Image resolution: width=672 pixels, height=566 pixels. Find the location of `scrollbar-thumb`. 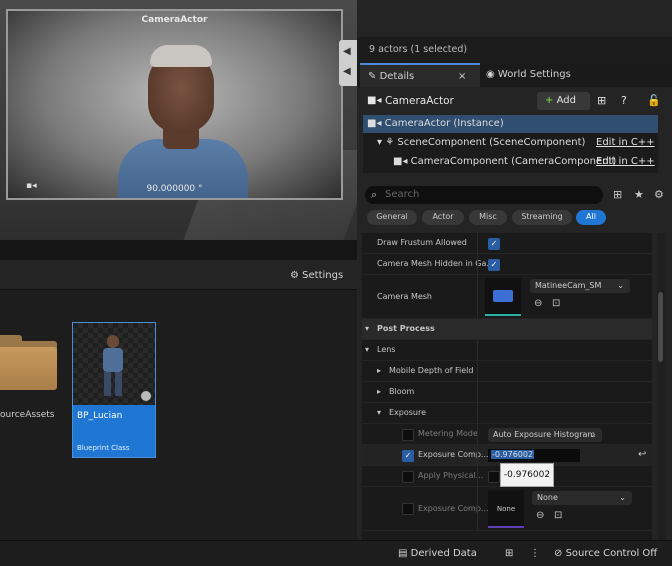

scrollbar-thumb is located at coordinates (660, 327).